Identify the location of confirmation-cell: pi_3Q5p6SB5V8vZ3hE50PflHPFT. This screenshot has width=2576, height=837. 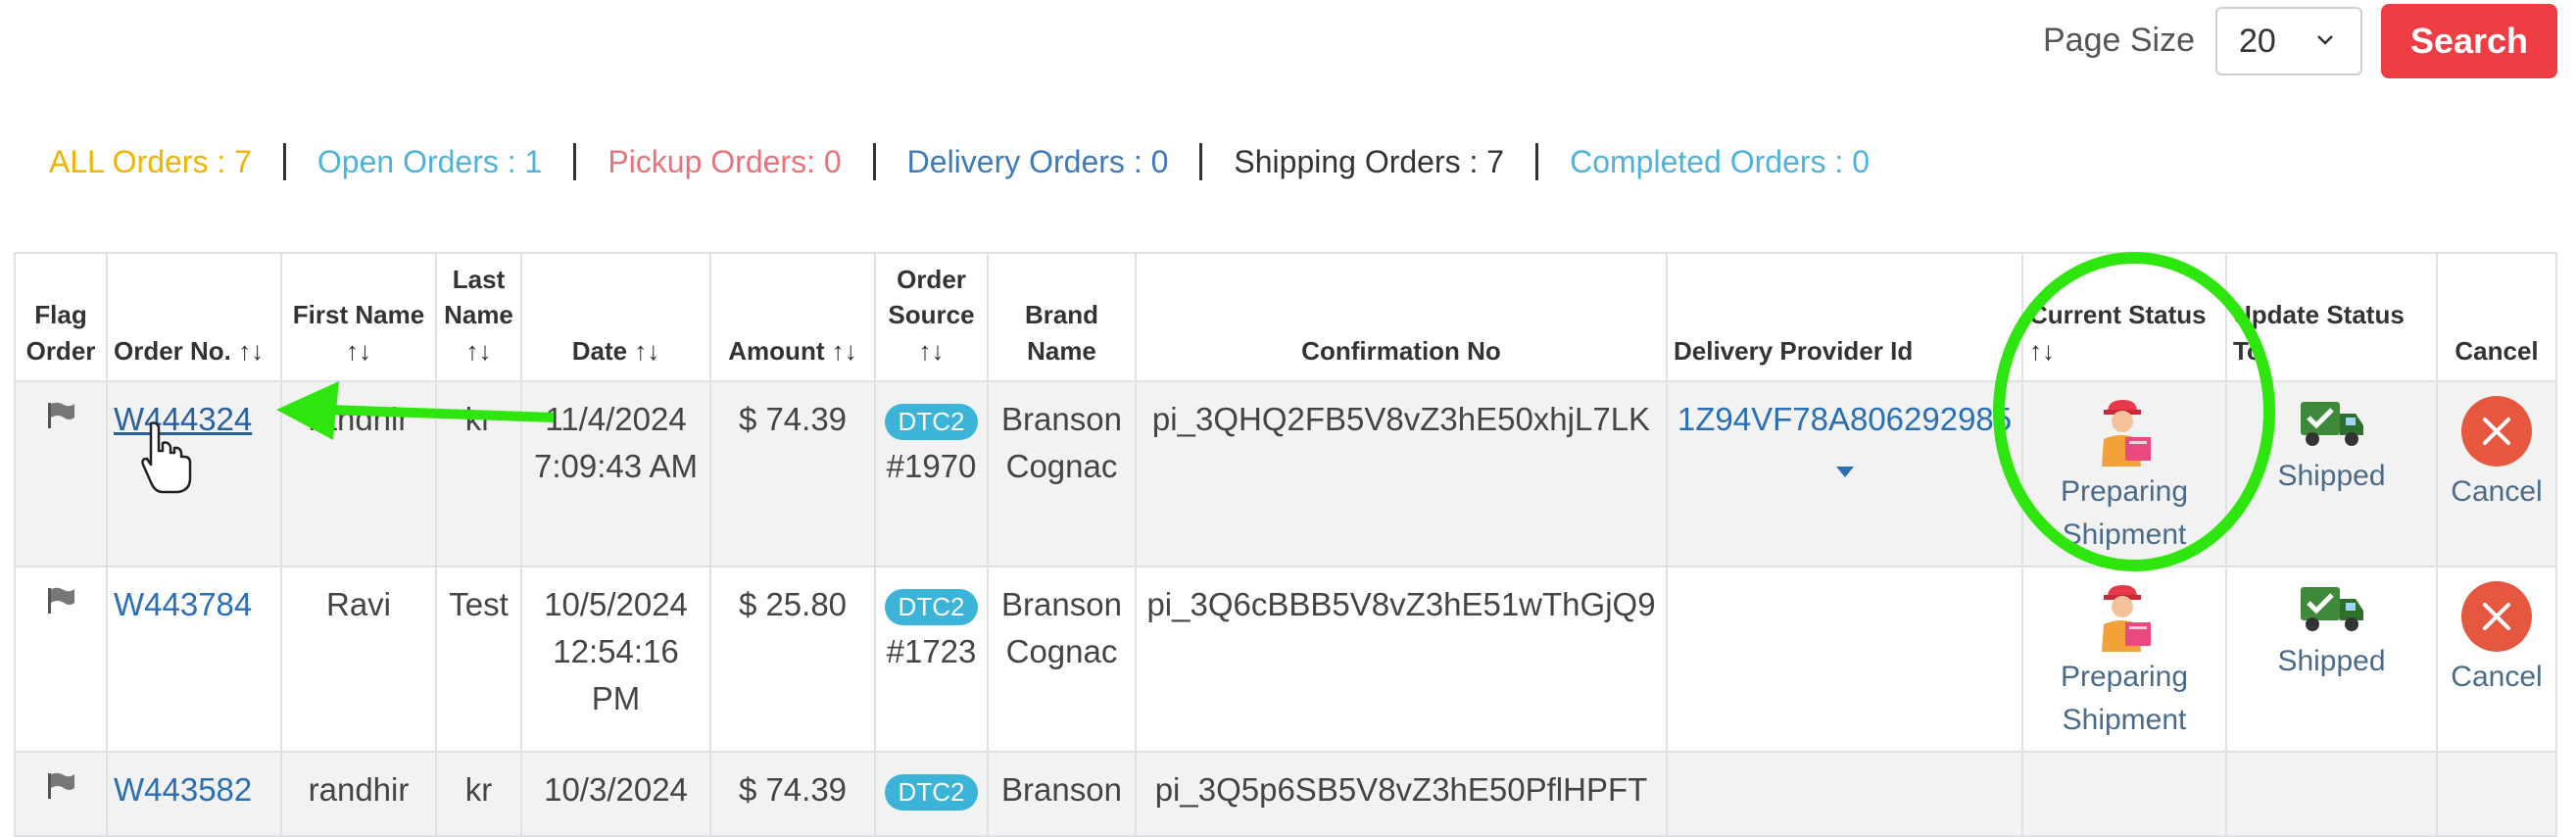
(1401, 794).